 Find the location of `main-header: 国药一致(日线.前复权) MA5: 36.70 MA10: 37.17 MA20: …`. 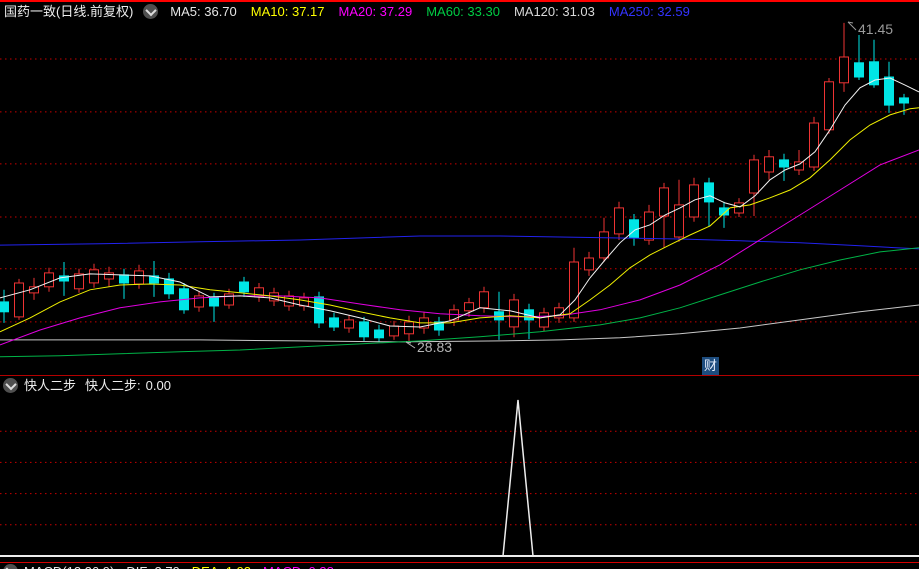

main-header: 国药一致(日线.前复权) MA5: 36.70 MA10: 37.17 MA20: … is located at coordinates (354, 11).